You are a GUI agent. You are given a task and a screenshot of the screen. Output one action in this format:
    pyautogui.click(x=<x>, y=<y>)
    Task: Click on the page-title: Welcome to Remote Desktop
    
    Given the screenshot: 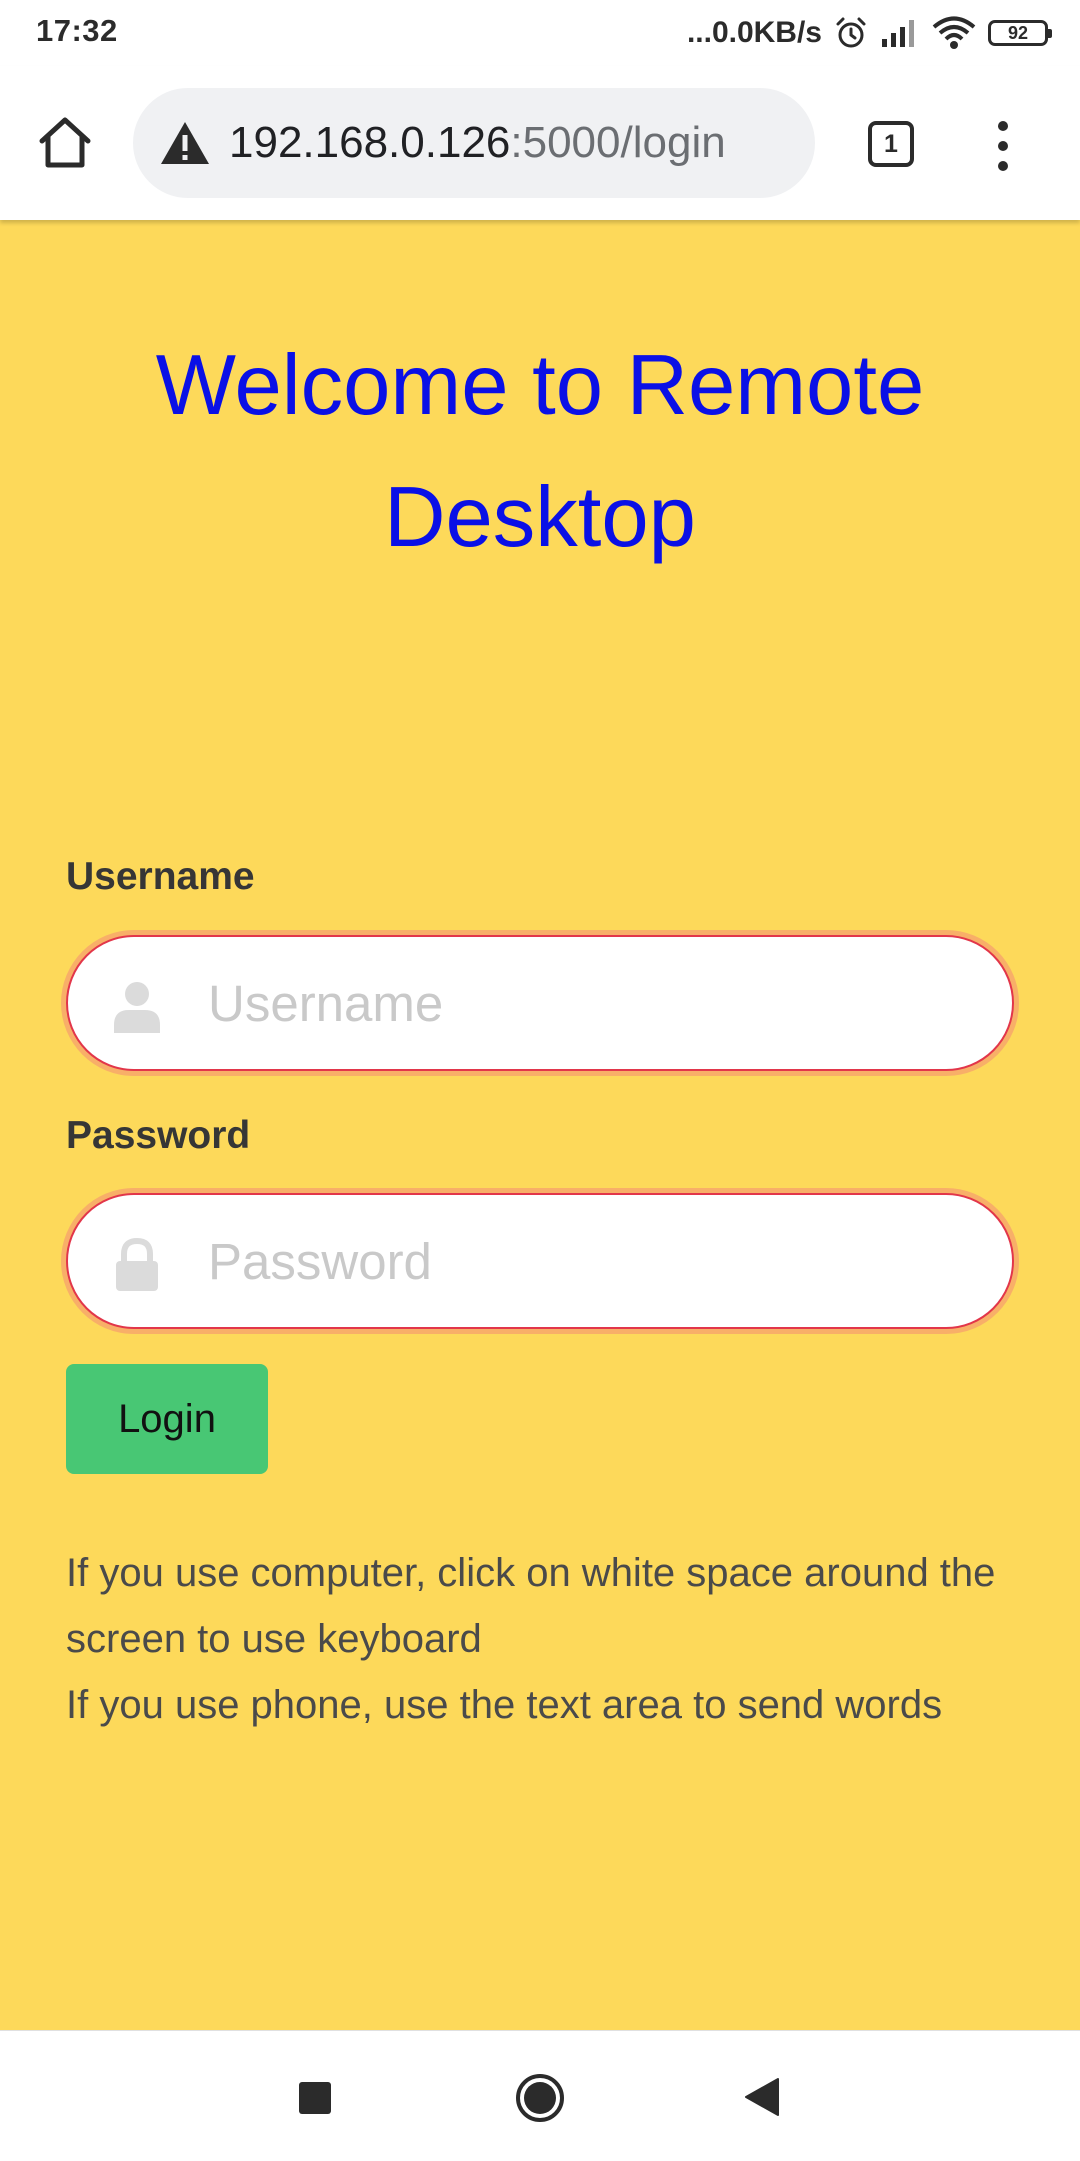 What is the action you would take?
    pyautogui.click(x=540, y=451)
    